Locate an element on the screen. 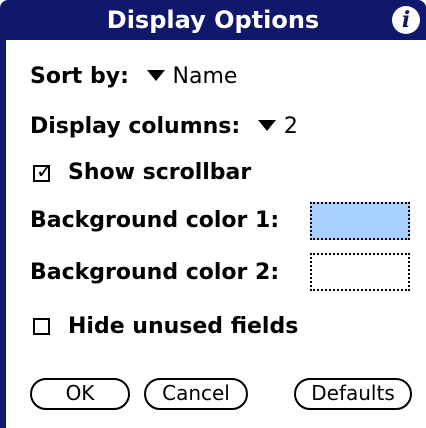 This screenshot has height=428, width=426. sort-value: Name is located at coordinates (205, 76).